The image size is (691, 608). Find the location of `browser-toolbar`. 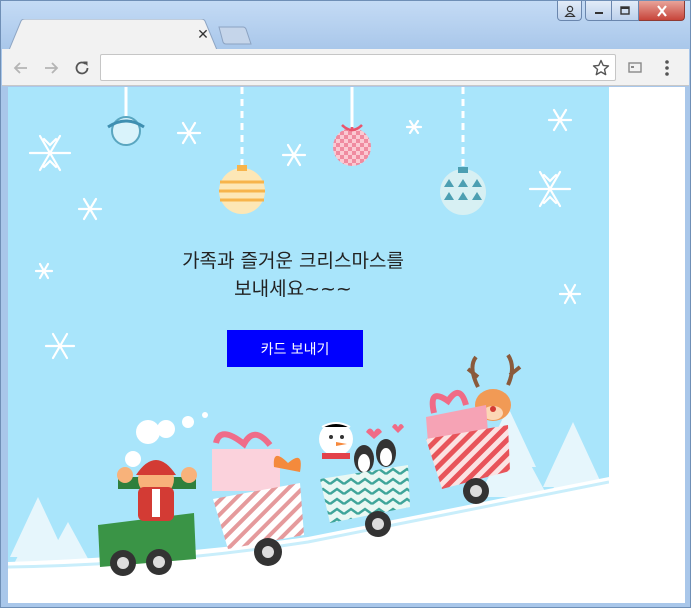

browser-toolbar is located at coordinates (345, 67).